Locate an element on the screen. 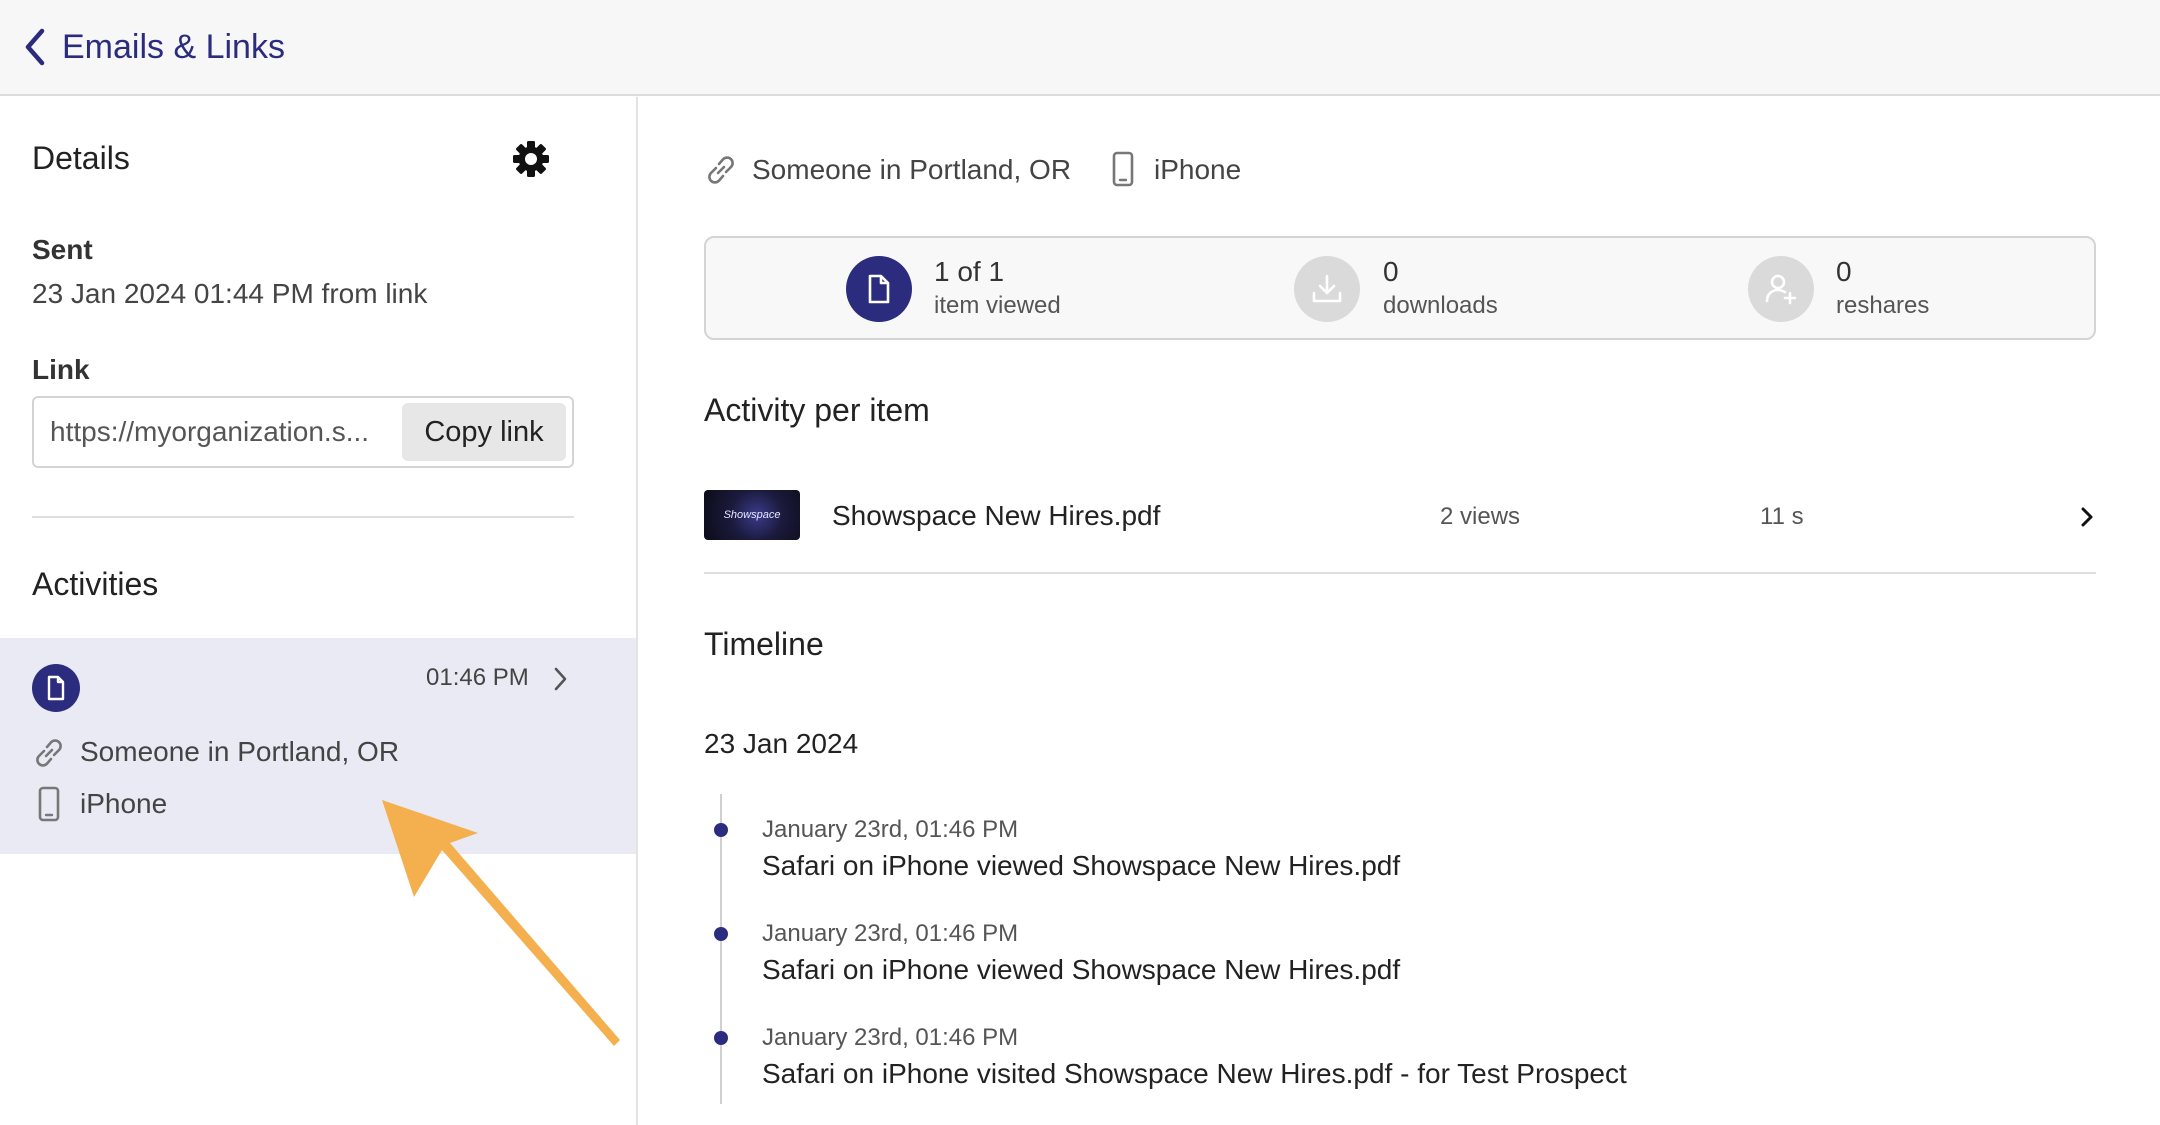 This screenshot has width=2160, height=1125. activity-location: Someone in Portland, OR is located at coordinates (240, 751).